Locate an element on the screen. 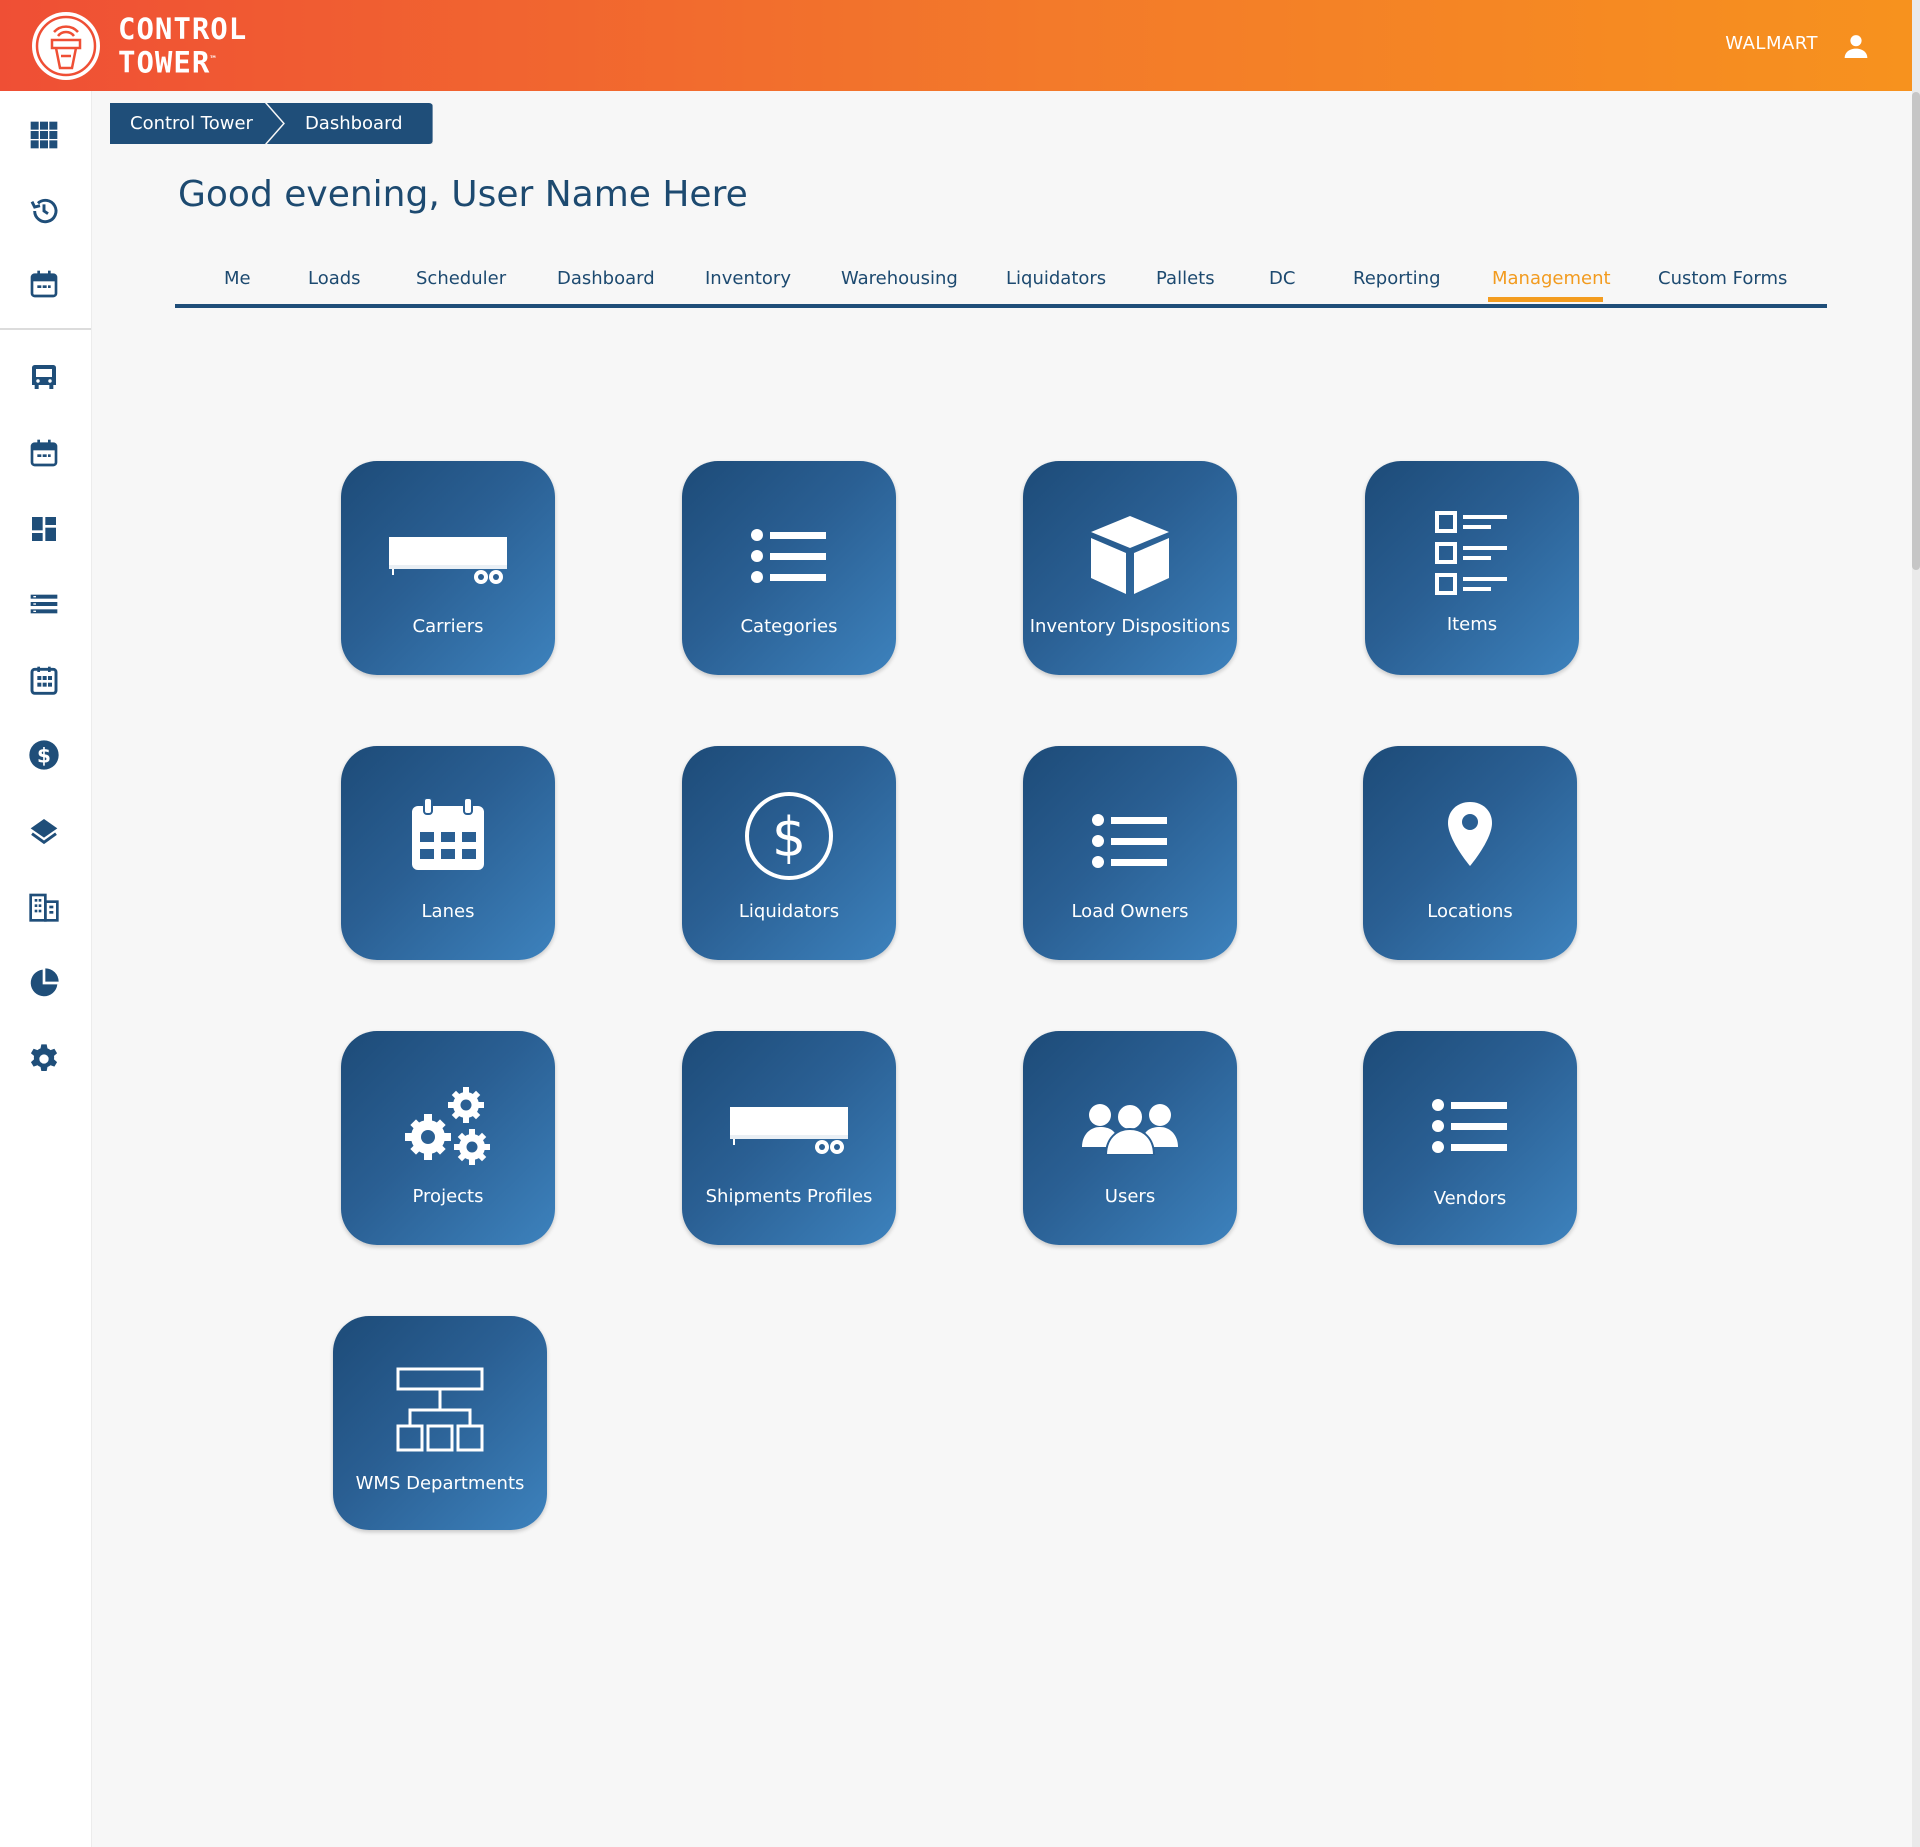 The width and height of the screenshot is (1920, 1847). logo-text: CONTROL TOWER™ is located at coordinates (182, 46).